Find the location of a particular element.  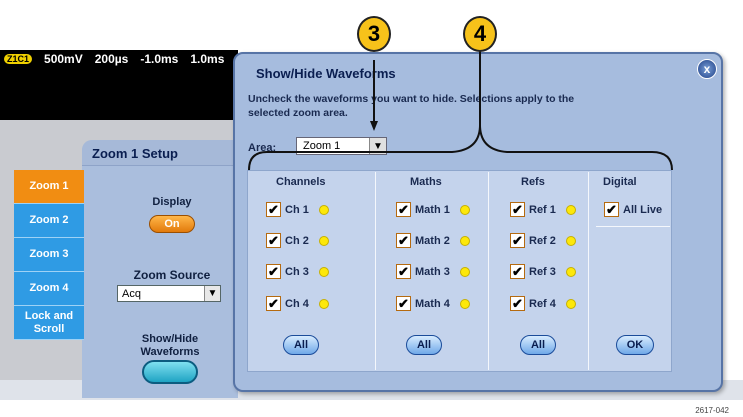

zoom-source-value: Acq is located at coordinates (131, 293).